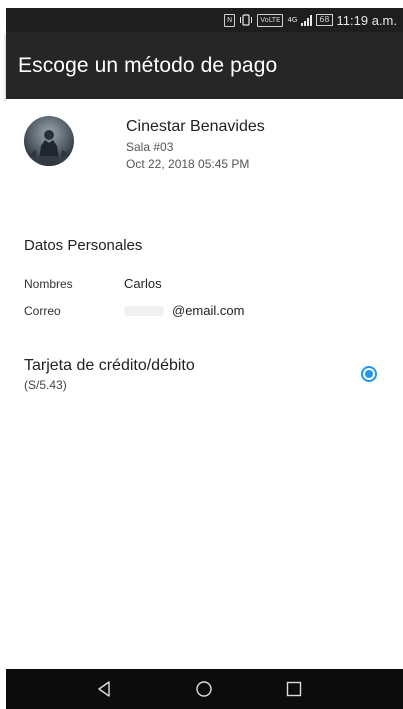 The height and width of the screenshot is (709, 403). Describe the element at coordinates (150, 147) in the screenshot. I see `room-label: Sala #03` at that location.